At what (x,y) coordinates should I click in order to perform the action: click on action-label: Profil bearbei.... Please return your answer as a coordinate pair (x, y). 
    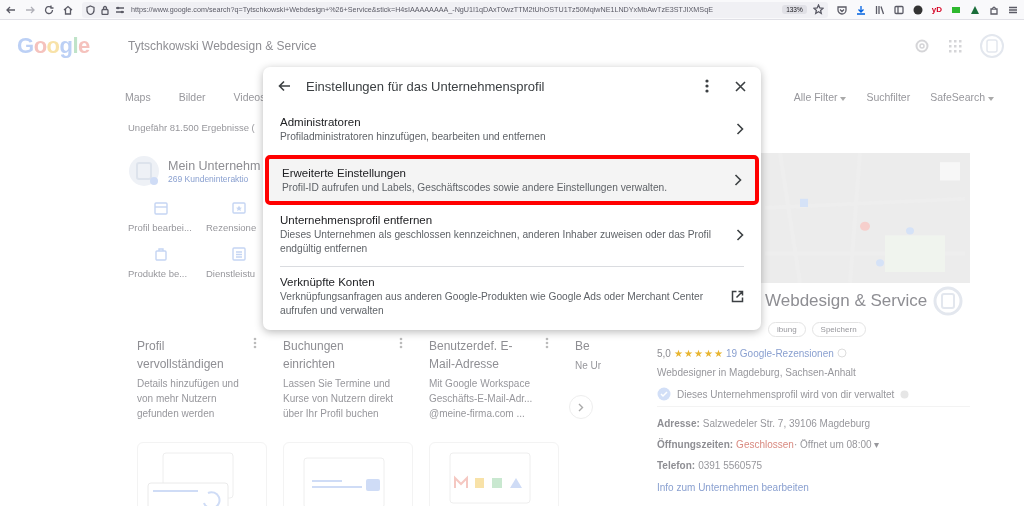
    Looking at the image, I should click on (160, 227).